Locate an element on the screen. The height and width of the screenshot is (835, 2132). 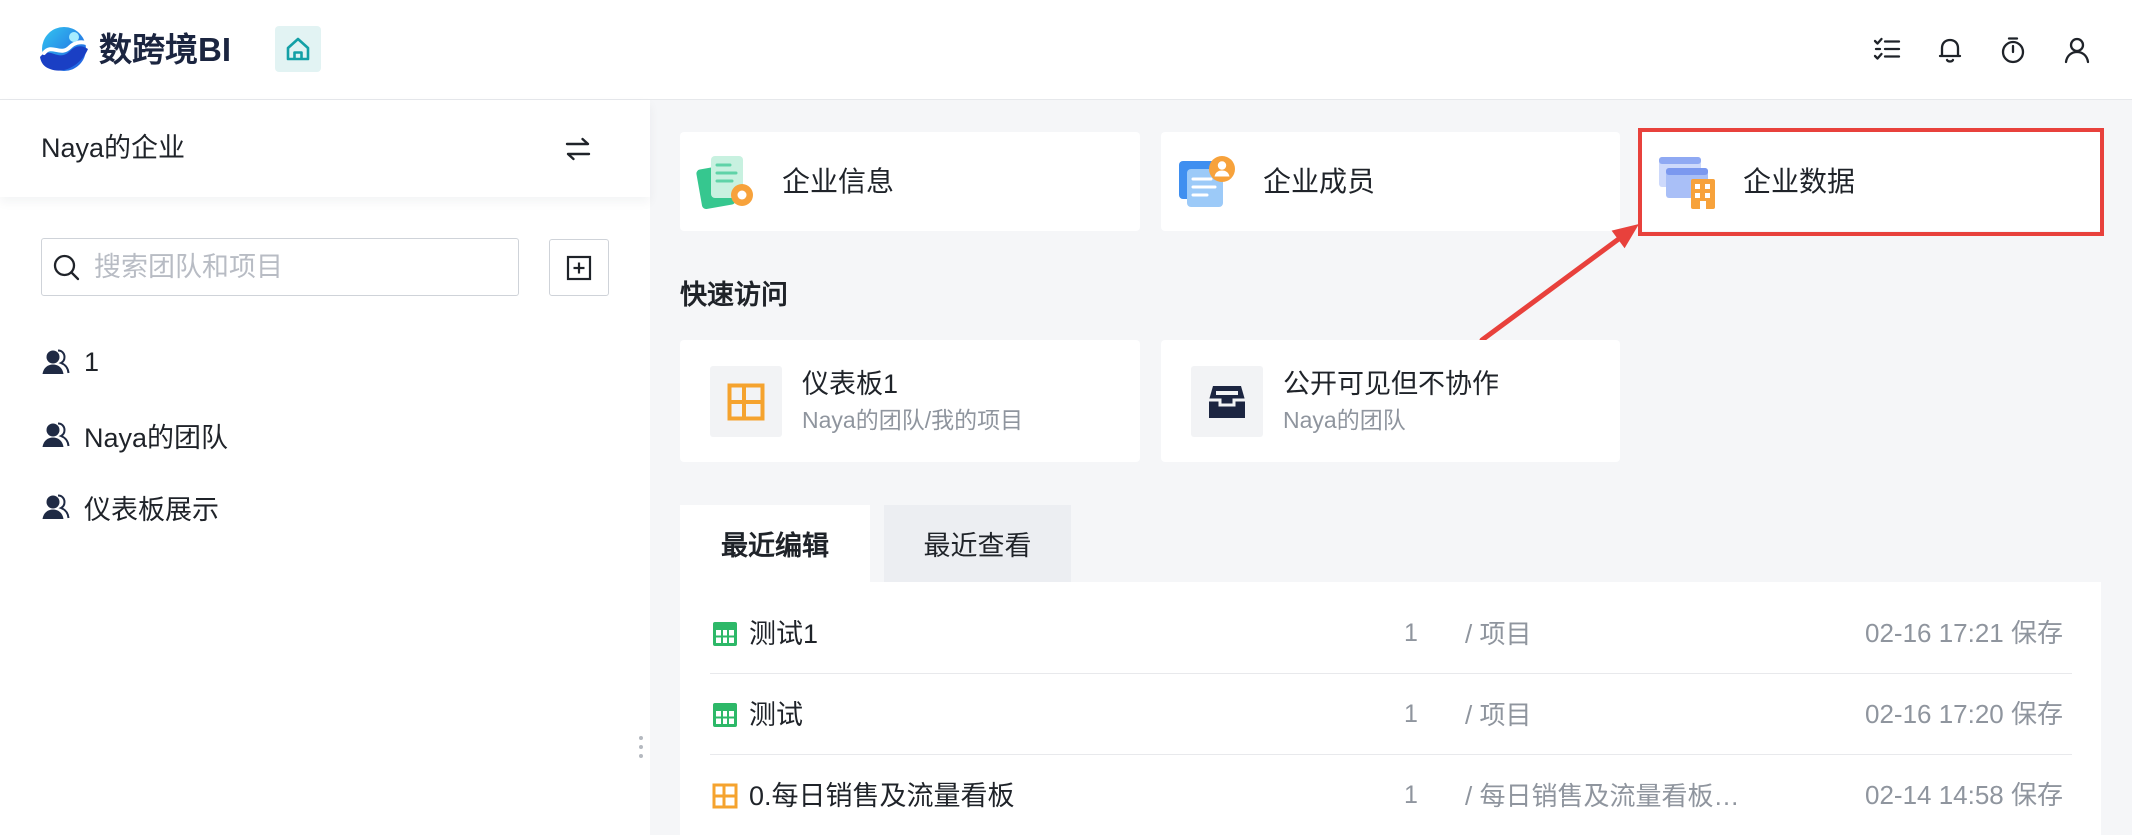
notifications-button is located at coordinates (1950, 50).